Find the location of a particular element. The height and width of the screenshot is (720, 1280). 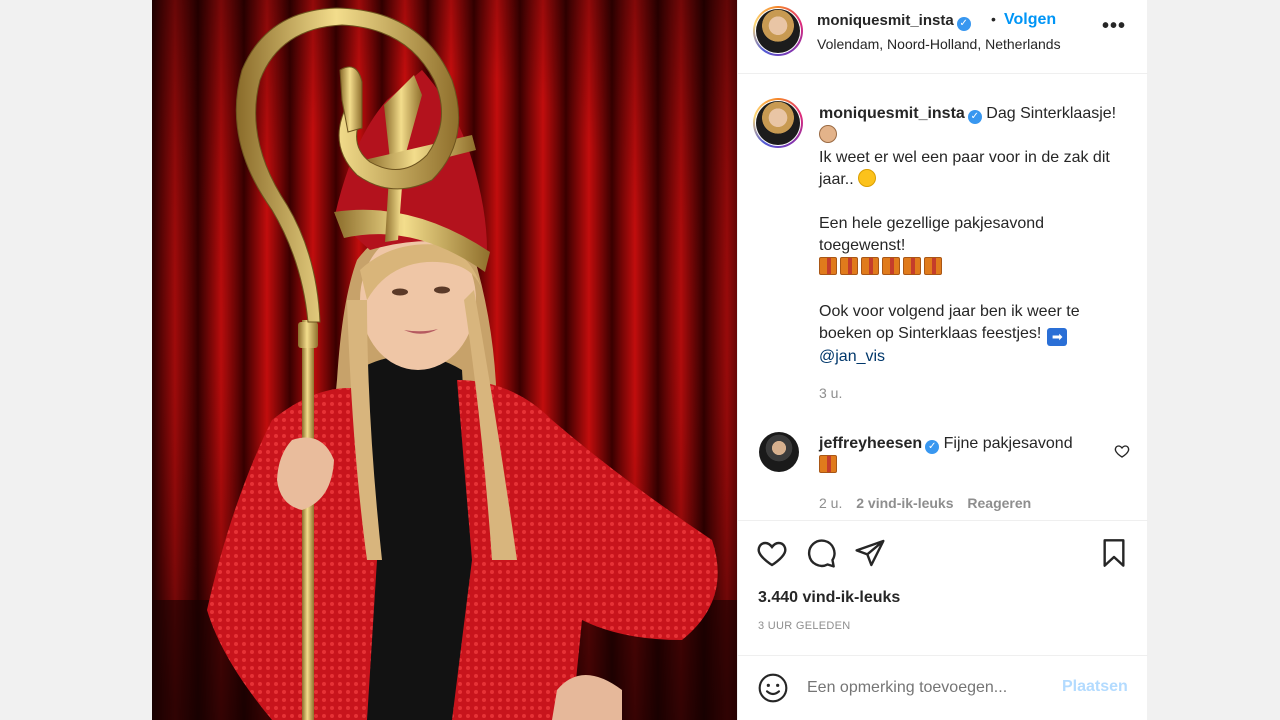

winking-face-emoji-icon is located at coordinates (867, 178).